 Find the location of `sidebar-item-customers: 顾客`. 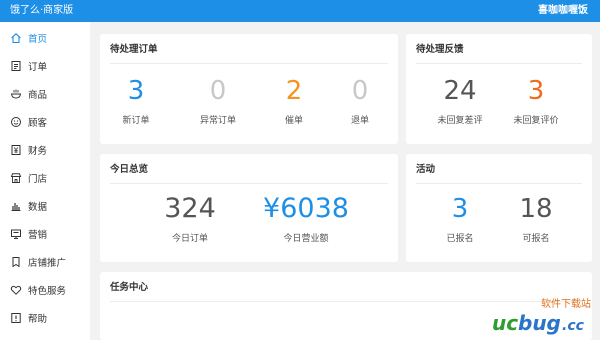

sidebar-item-customers: 顾客 is located at coordinates (45, 122).